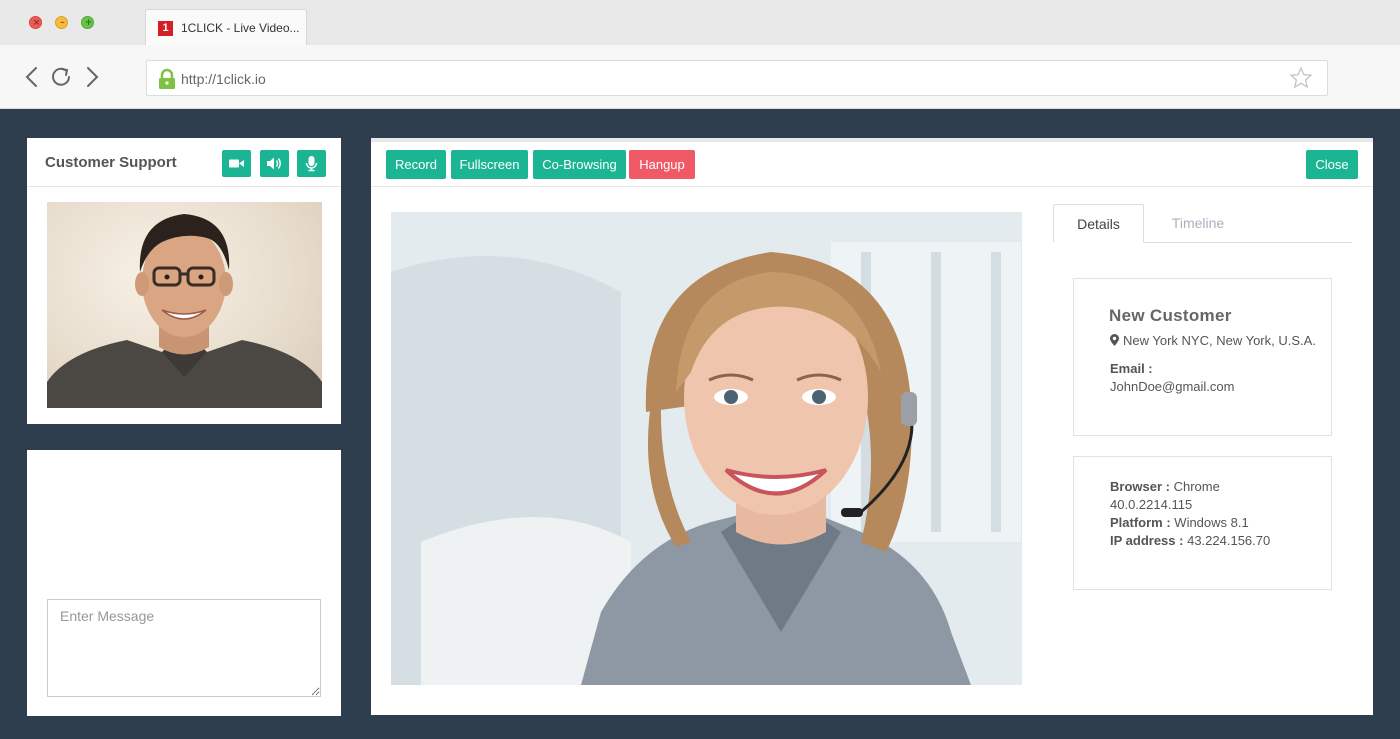 The image size is (1400, 739). What do you see at coordinates (737, 78) in the screenshot?
I see `address-bar: http://1click.io` at bounding box center [737, 78].